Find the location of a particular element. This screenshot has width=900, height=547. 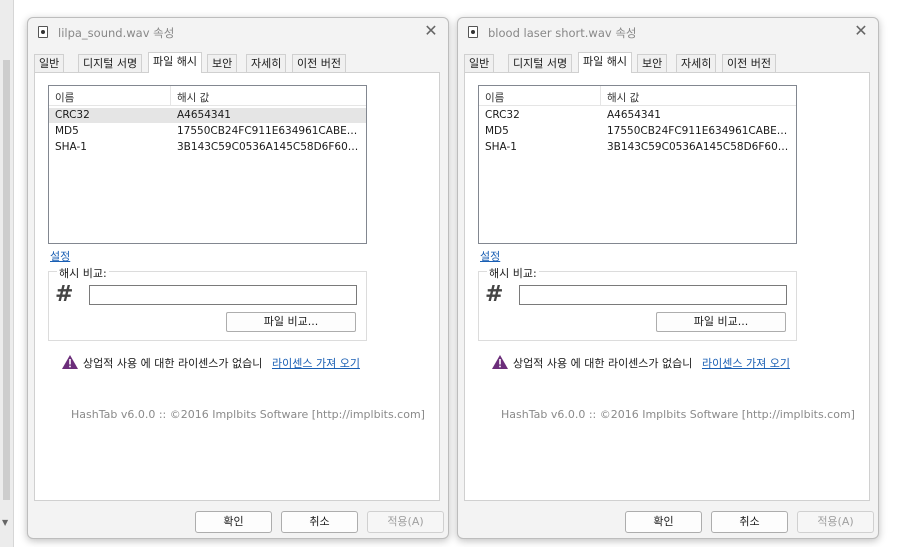

title-bar: blood laser short.wav 속성 ✕ is located at coordinates (668, 32).